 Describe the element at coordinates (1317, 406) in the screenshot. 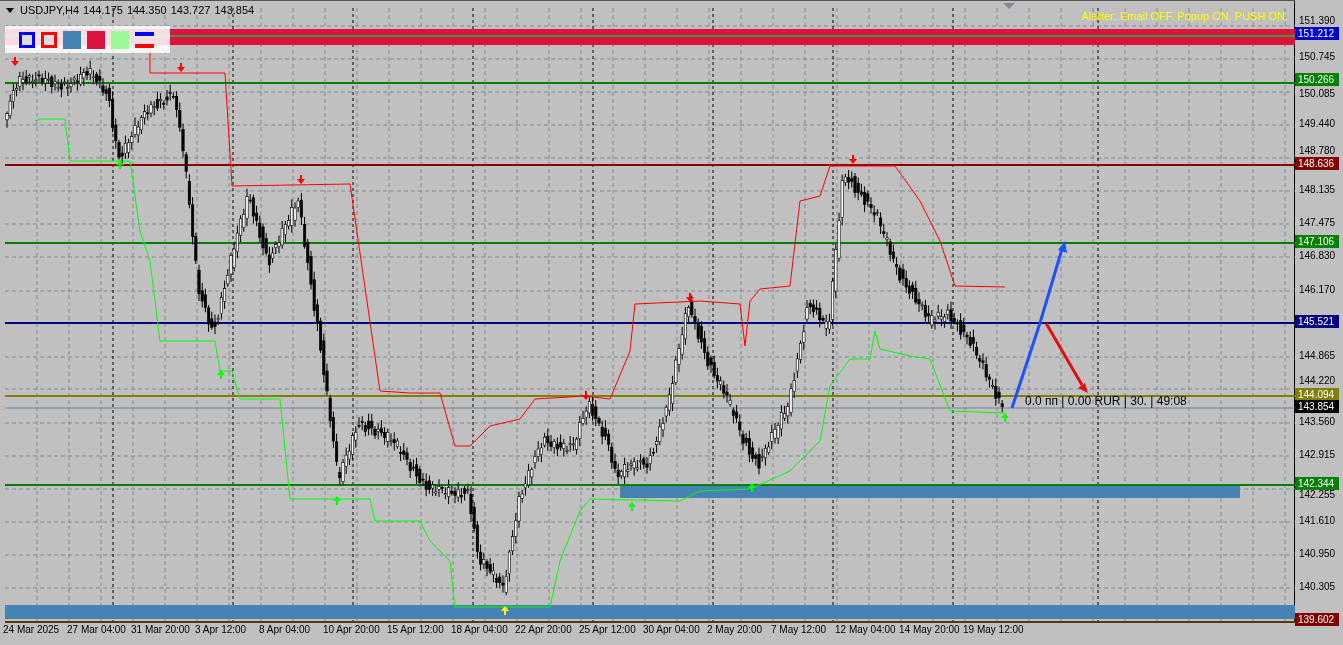

I see `price-level-tag: 143.854` at that location.